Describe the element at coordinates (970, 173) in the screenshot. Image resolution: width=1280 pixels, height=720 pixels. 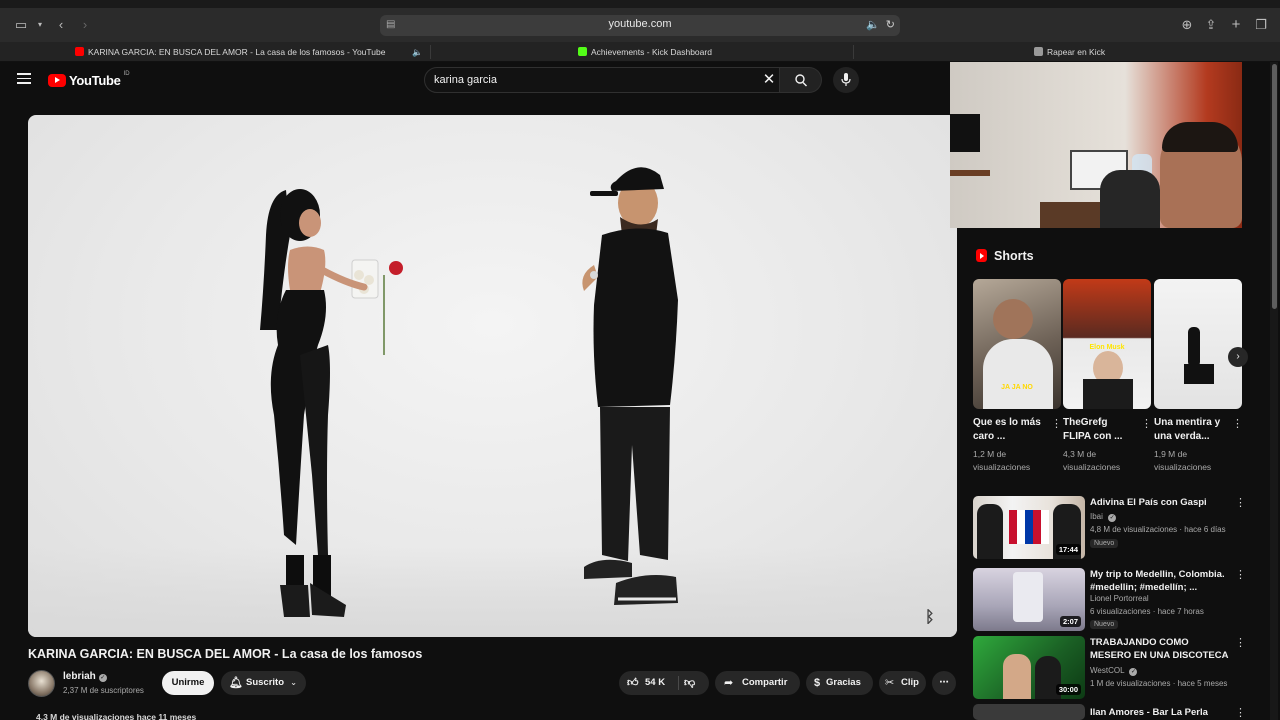
I see `webcam-shelf` at that location.